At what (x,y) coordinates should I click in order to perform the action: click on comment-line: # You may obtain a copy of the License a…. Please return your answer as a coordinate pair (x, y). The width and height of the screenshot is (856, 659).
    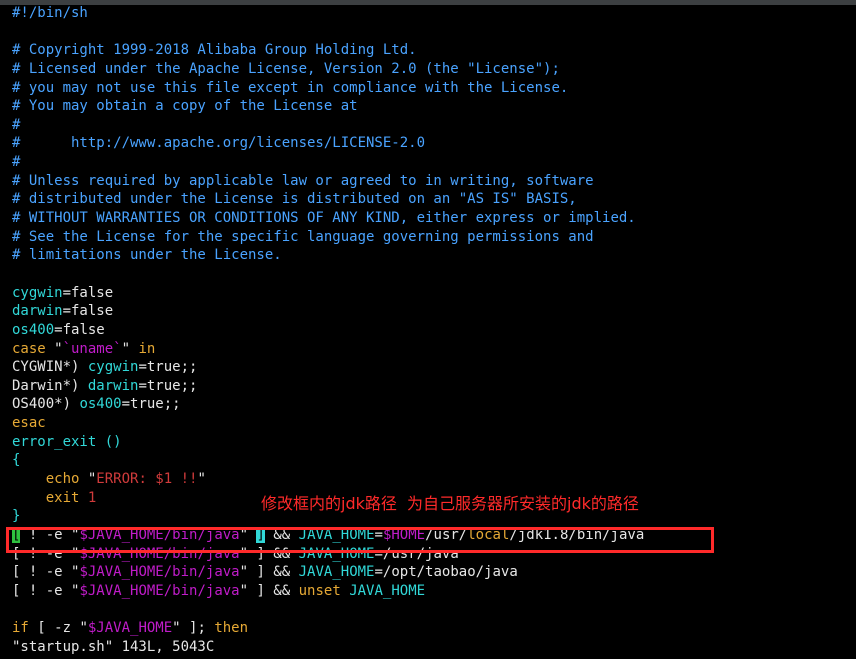
    Looking at the image, I should click on (185, 106).